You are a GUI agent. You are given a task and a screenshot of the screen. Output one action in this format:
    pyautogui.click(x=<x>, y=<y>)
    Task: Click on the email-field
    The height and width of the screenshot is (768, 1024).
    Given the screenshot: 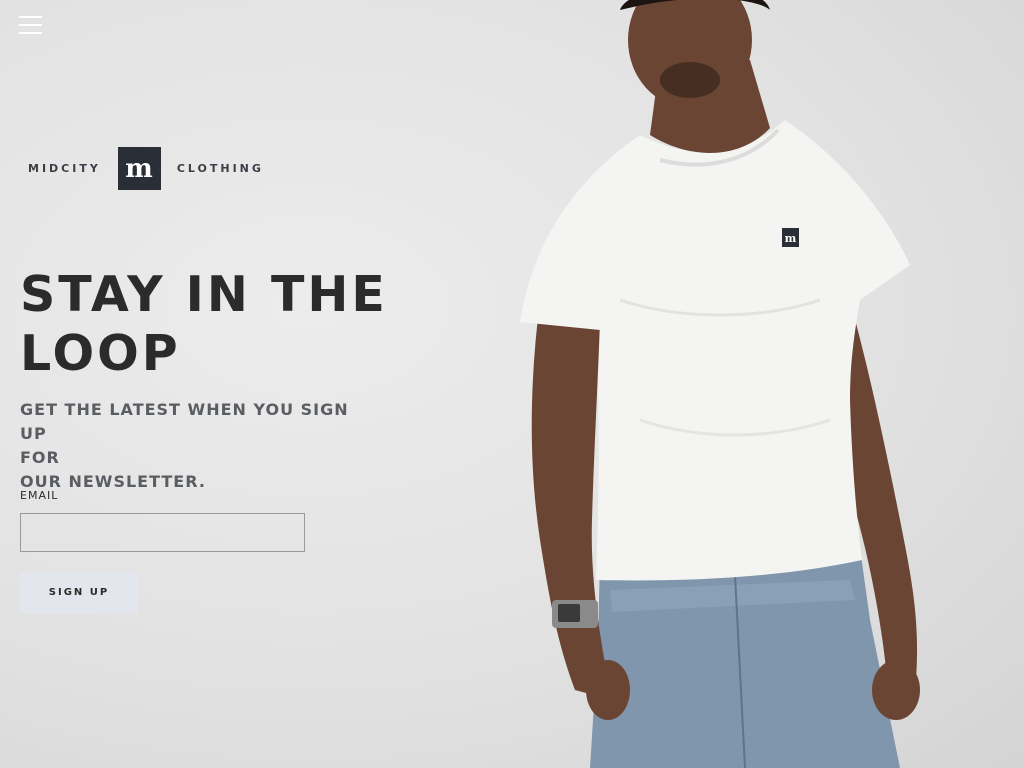 What is the action you would take?
    pyautogui.click(x=162, y=532)
    